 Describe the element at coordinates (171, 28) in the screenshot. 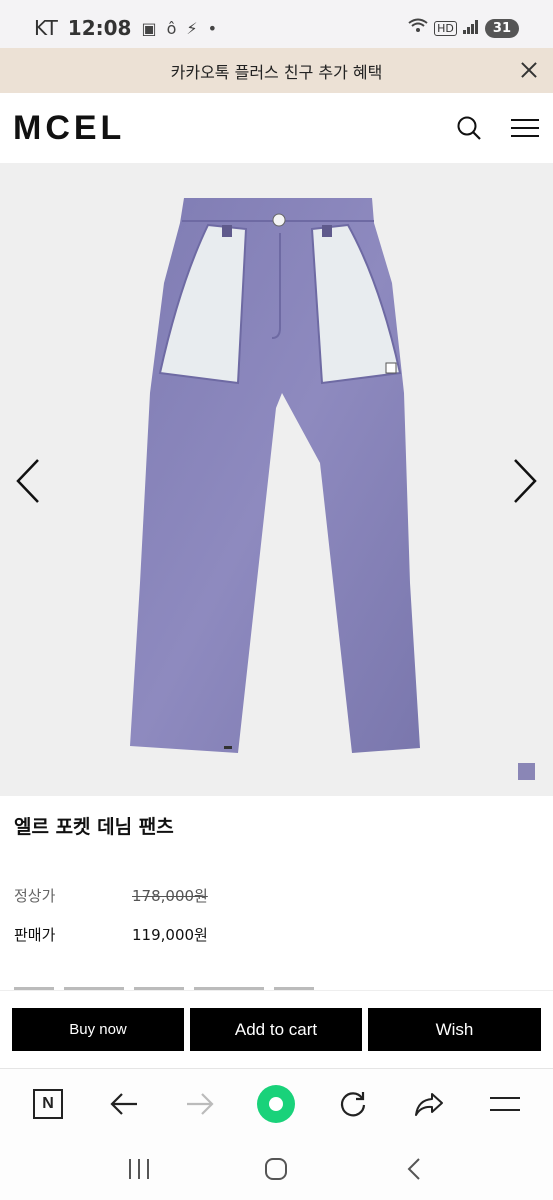

I see `alert-icon: ô` at that location.